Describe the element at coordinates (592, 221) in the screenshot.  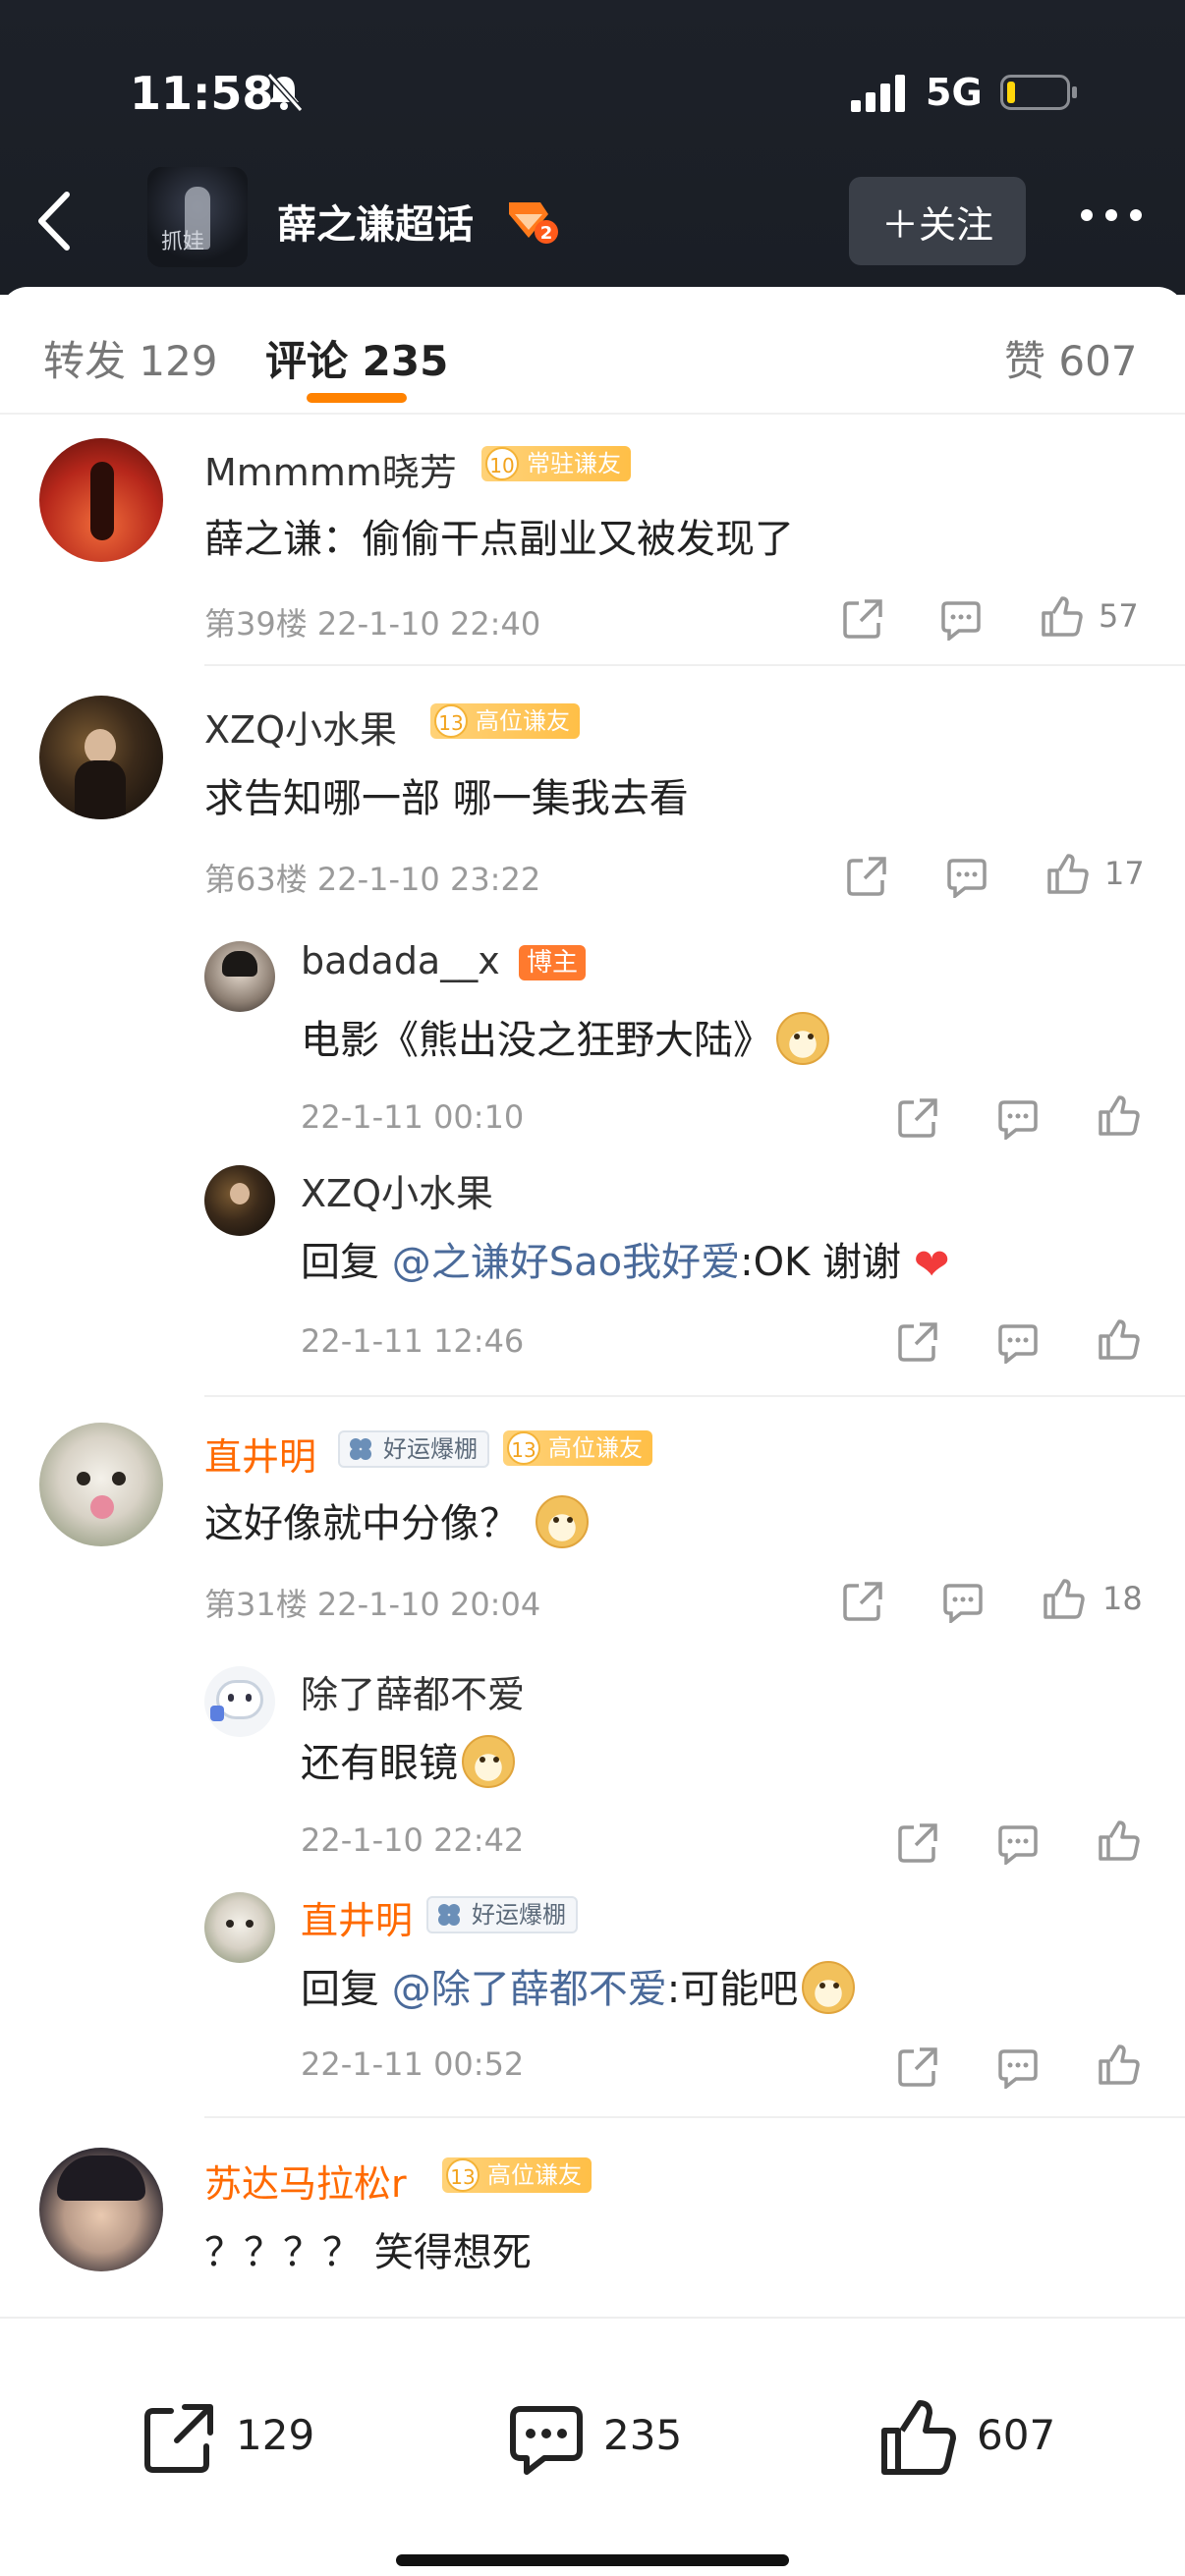
I see `topic-nav: 抓娃 薛之谦超话 2 ＋关注` at that location.